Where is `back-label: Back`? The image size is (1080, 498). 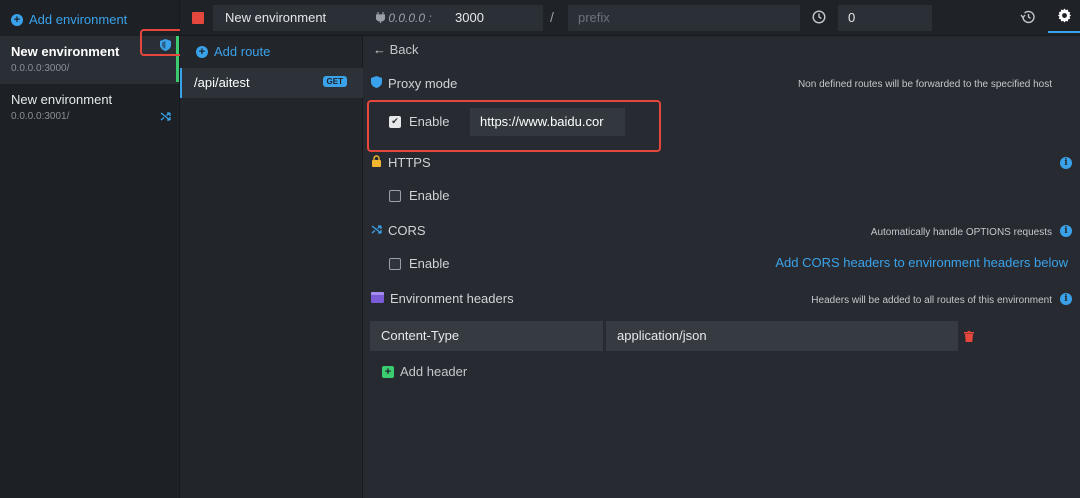
back-label: Back is located at coordinates (404, 49).